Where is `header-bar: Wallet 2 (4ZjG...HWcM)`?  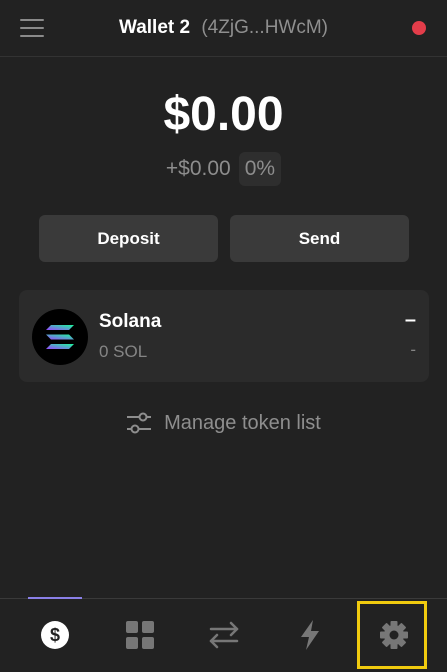
header-bar: Wallet 2 (4ZjG...HWcM) is located at coordinates (223, 28).